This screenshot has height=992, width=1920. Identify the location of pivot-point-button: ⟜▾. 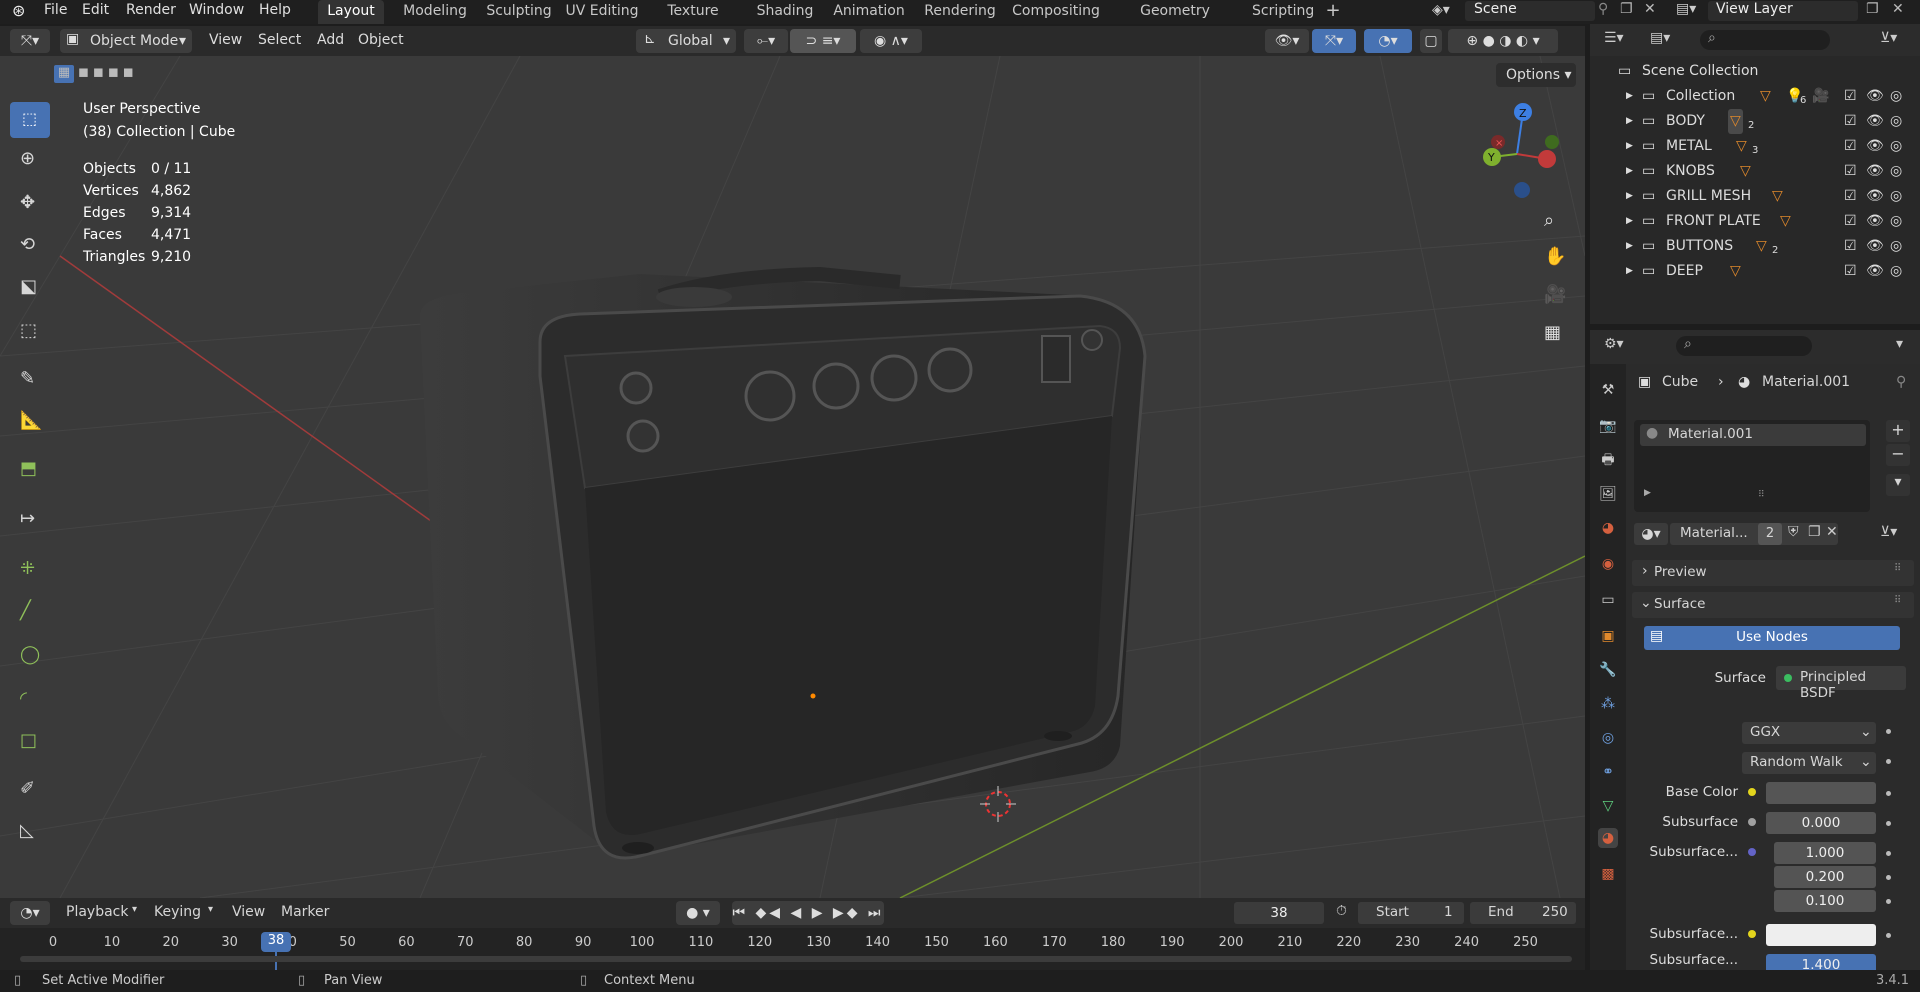
(766, 41).